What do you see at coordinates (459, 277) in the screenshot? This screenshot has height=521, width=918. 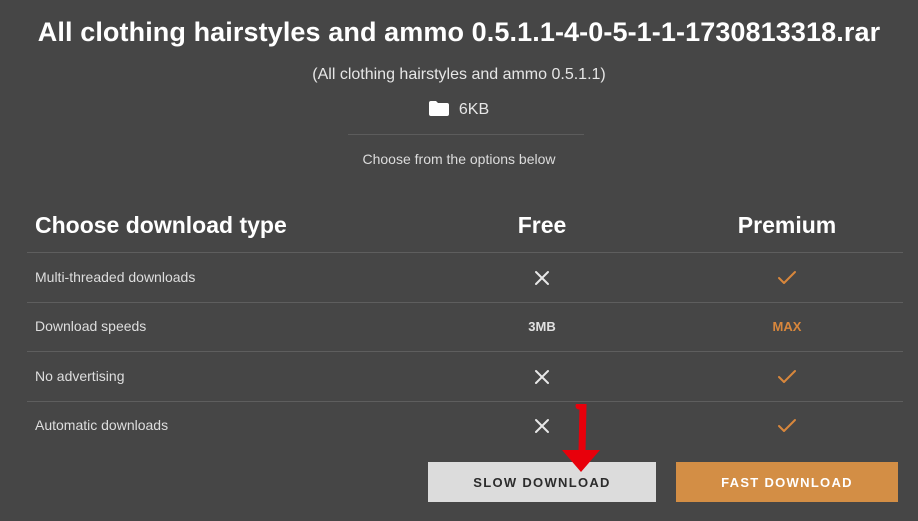 I see `table-row: Multi-threaded downloads` at bounding box center [459, 277].